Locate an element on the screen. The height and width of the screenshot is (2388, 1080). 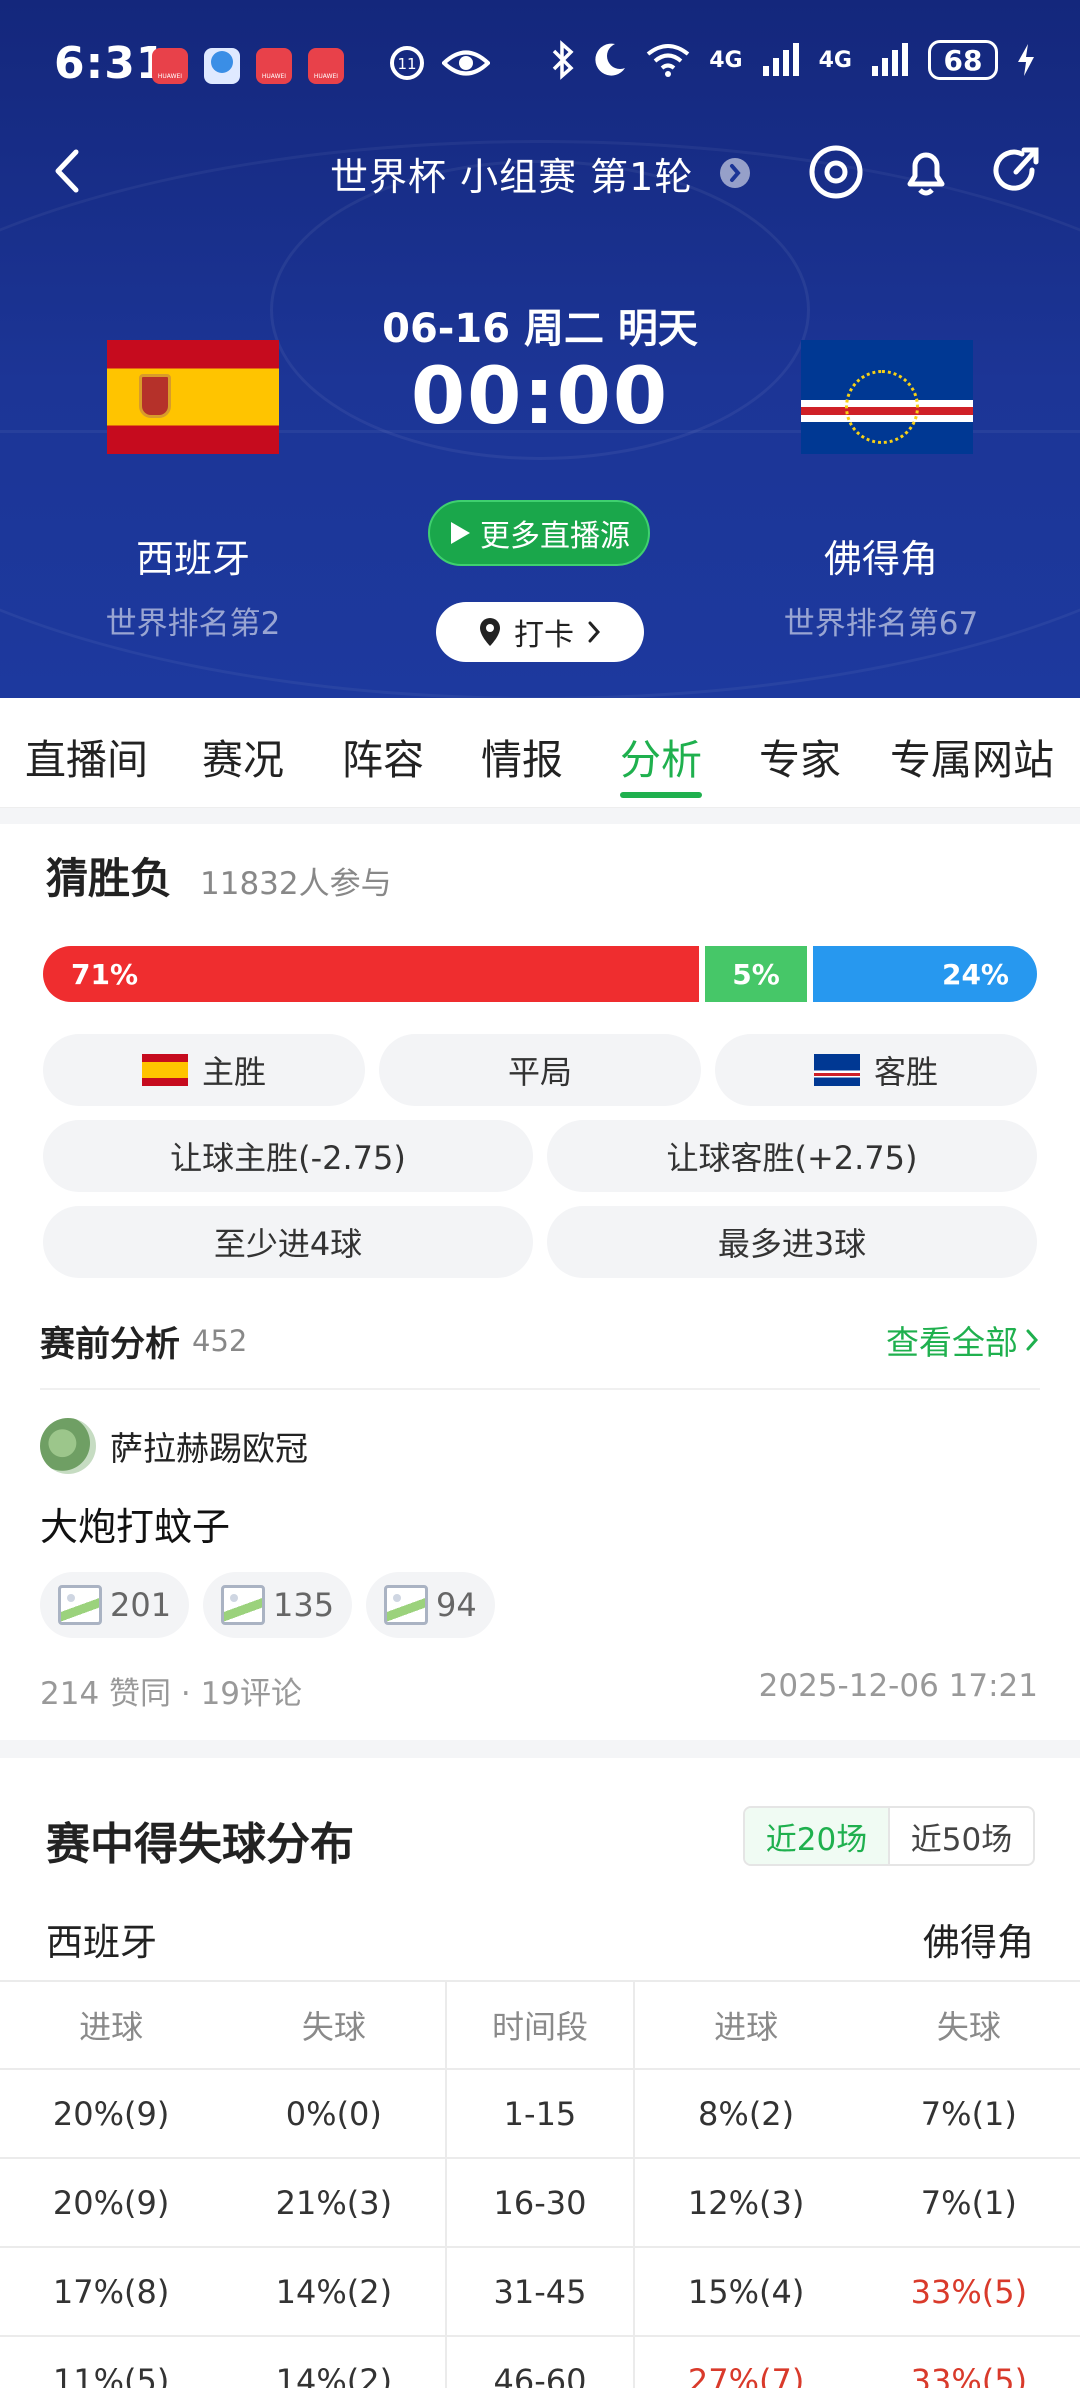
battery-indicator: 68 is located at coordinates (963, 60).